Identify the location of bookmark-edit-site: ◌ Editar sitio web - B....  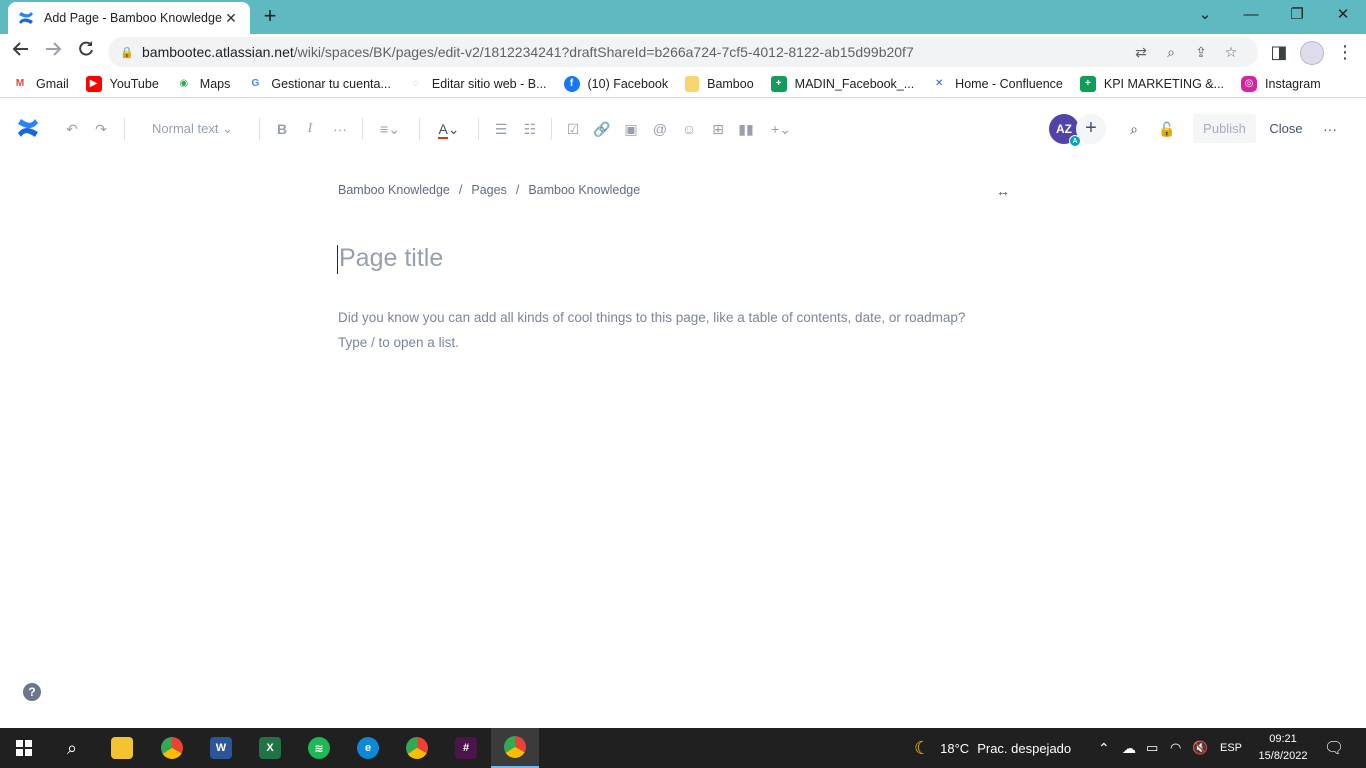
(477, 83).